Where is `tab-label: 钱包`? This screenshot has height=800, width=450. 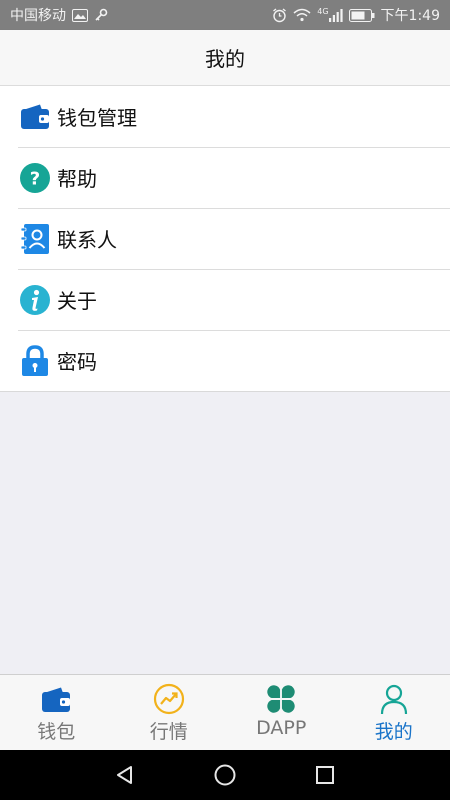 tab-label: 钱包 is located at coordinates (56, 732).